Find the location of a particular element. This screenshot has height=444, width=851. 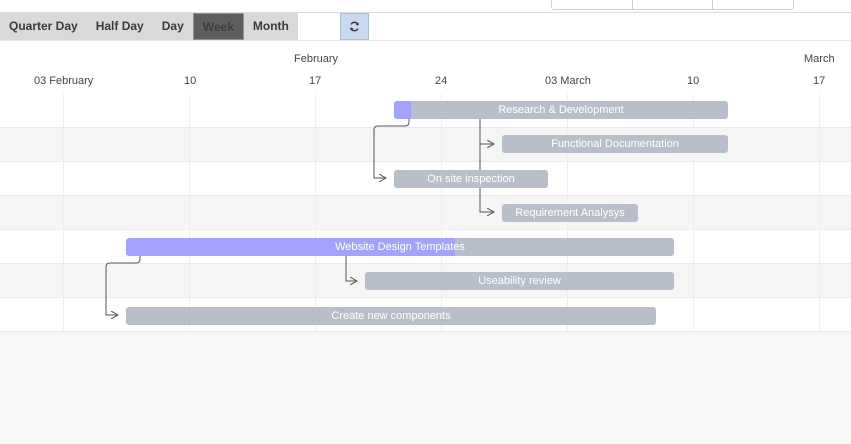

view-mode-week: Week is located at coordinates (218, 26).